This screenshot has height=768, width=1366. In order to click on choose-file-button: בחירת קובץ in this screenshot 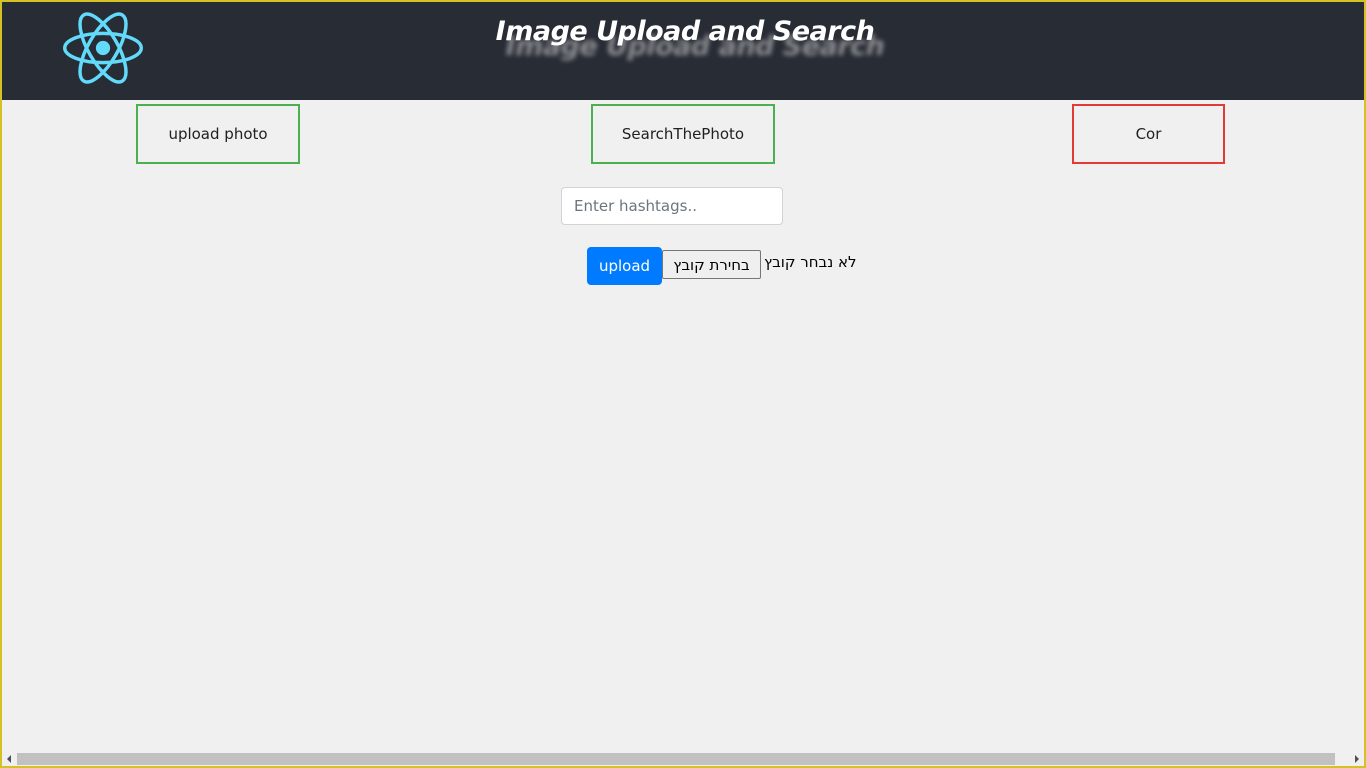, I will do `click(711, 264)`.